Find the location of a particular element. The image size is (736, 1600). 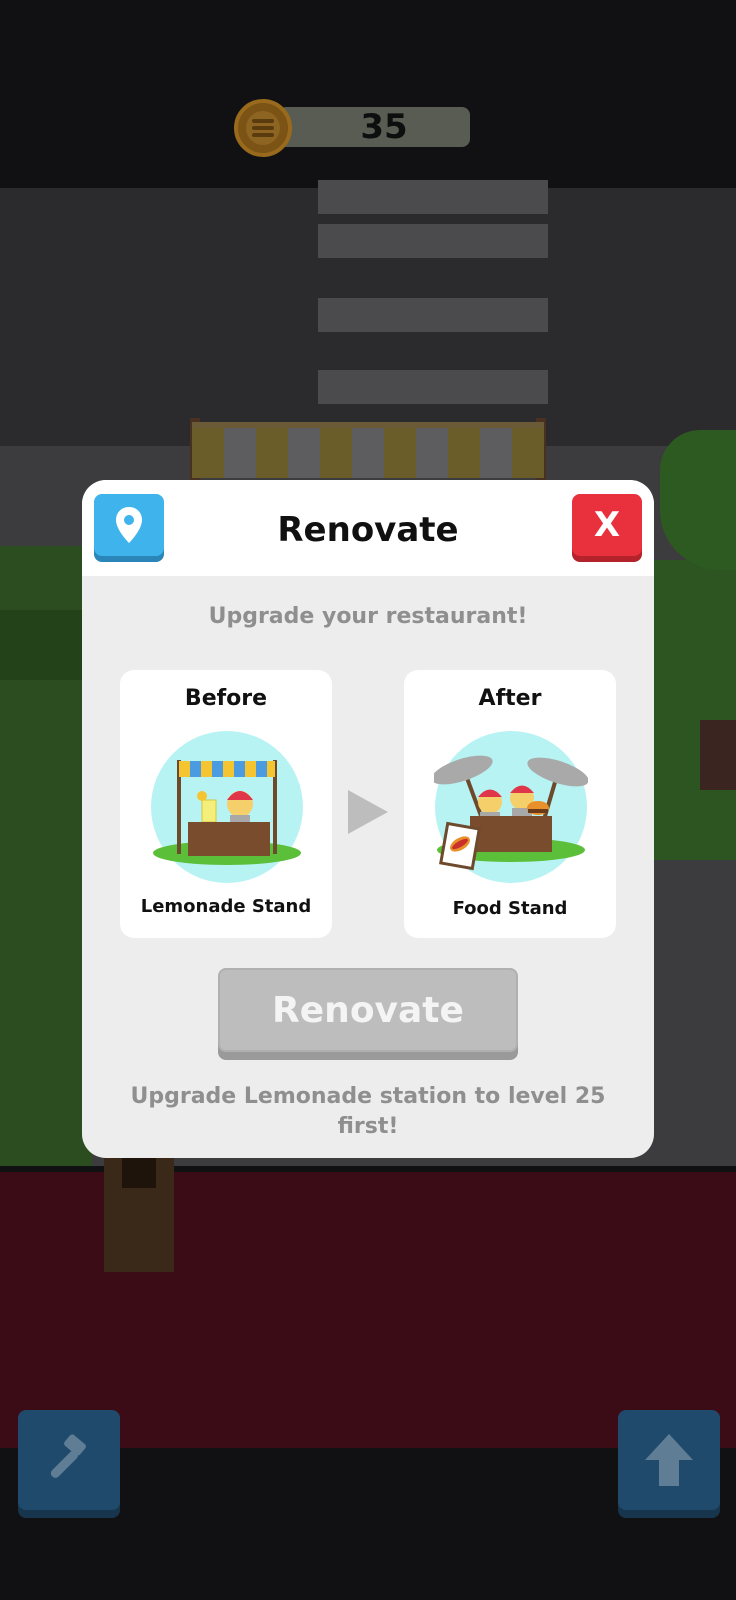

build-button is located at coordinates (69, 1460).